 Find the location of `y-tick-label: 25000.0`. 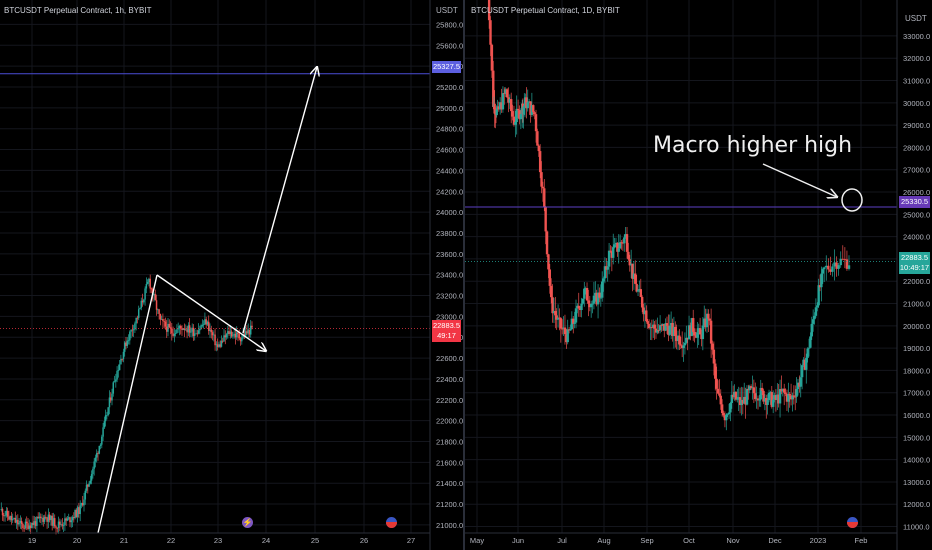

y-tick-label: 25000.0 is located at coordinates (449, 108).